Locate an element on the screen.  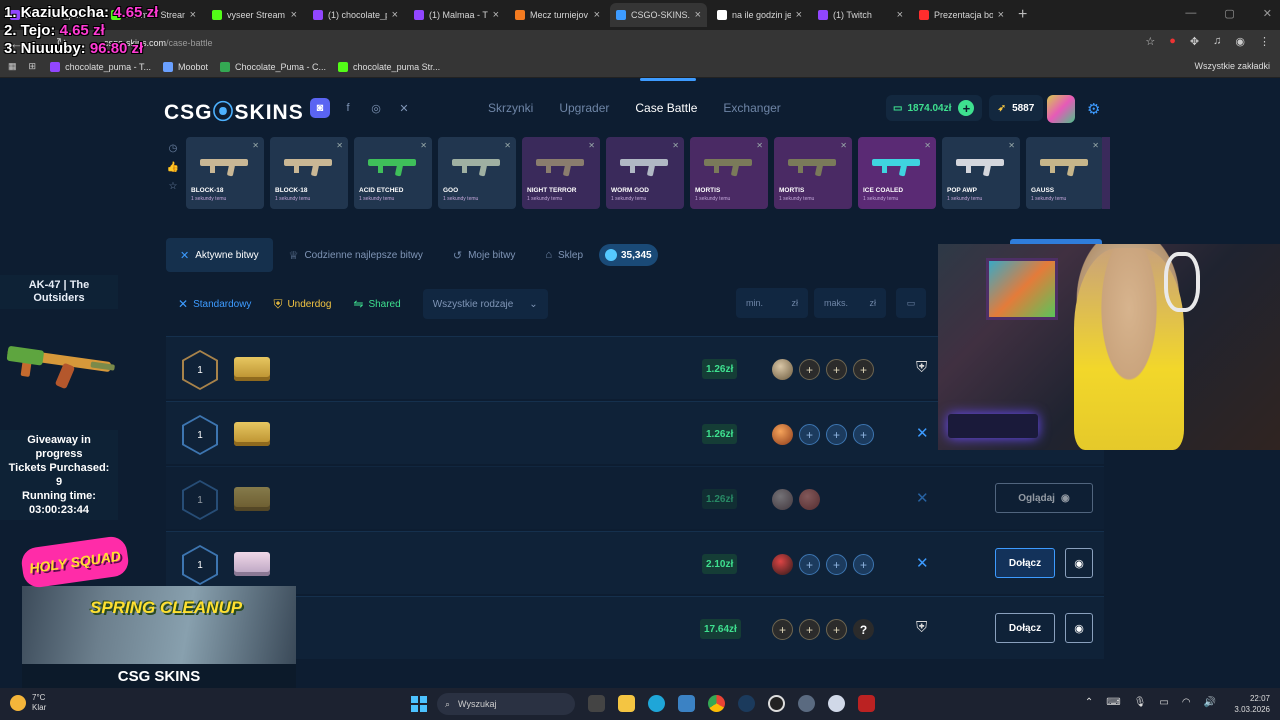
nav-link-exchanger: Exchanger is located at coordinates (751, 108).